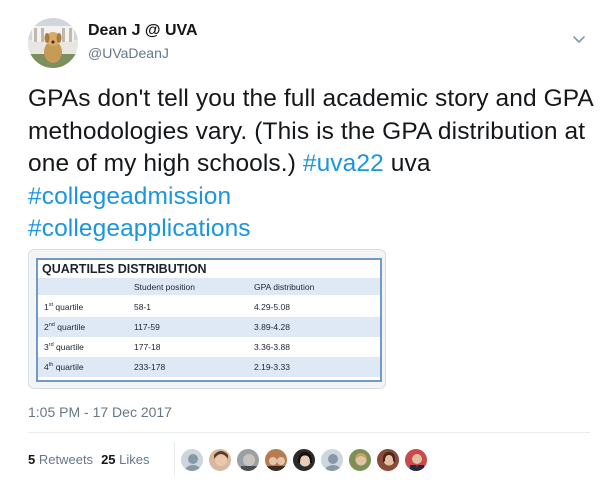  I want to click on column-header: GPA distribution, so click(284, 287).